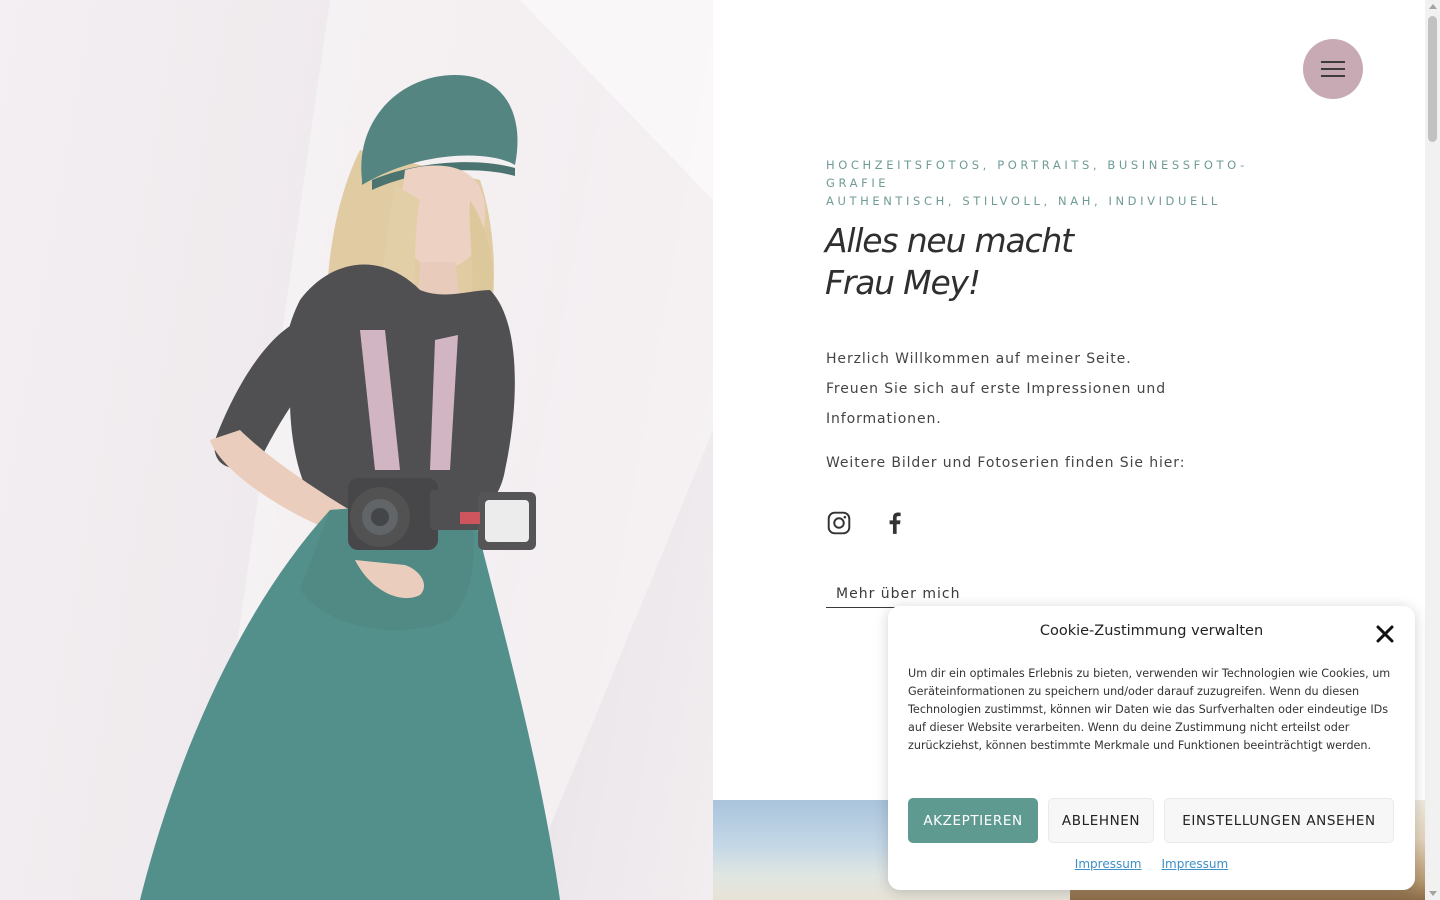  Describe the element at coordinates (973, 820) in the screenshot. I see `accept-button: AKZEPTIEREN` at that location.